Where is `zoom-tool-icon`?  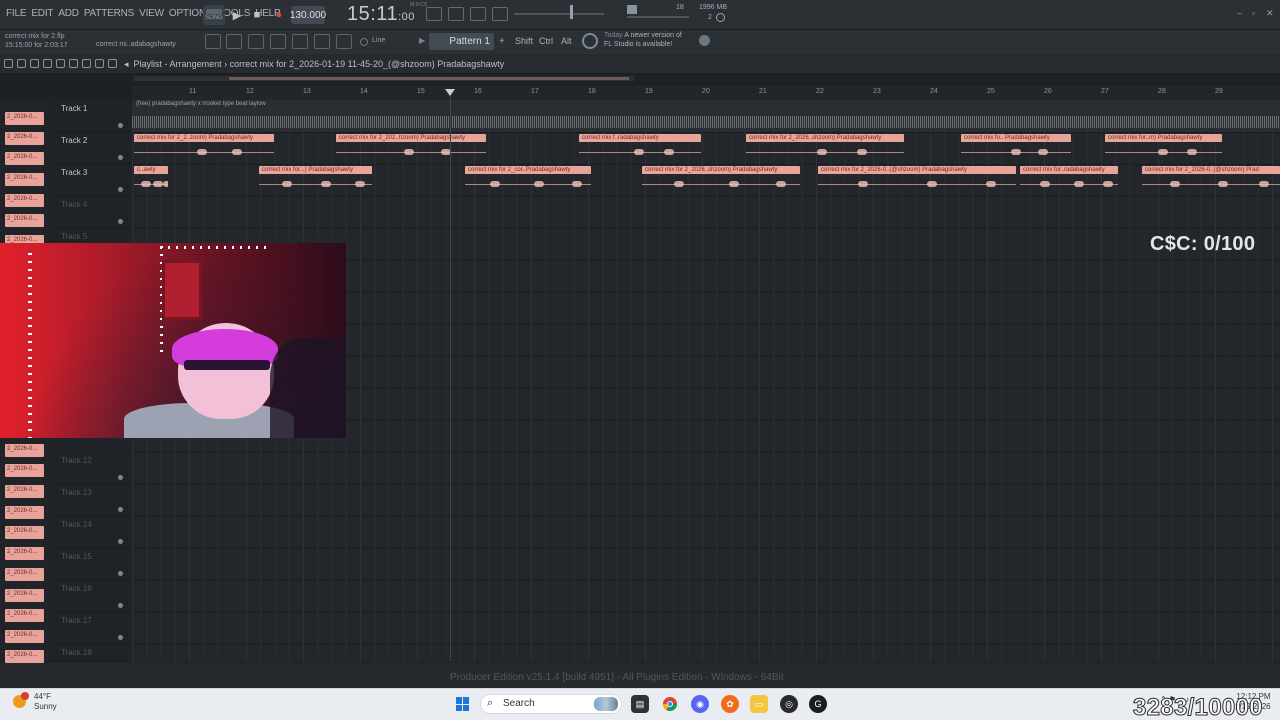
zoom-tool-icon is located at coordinates (99, 63).